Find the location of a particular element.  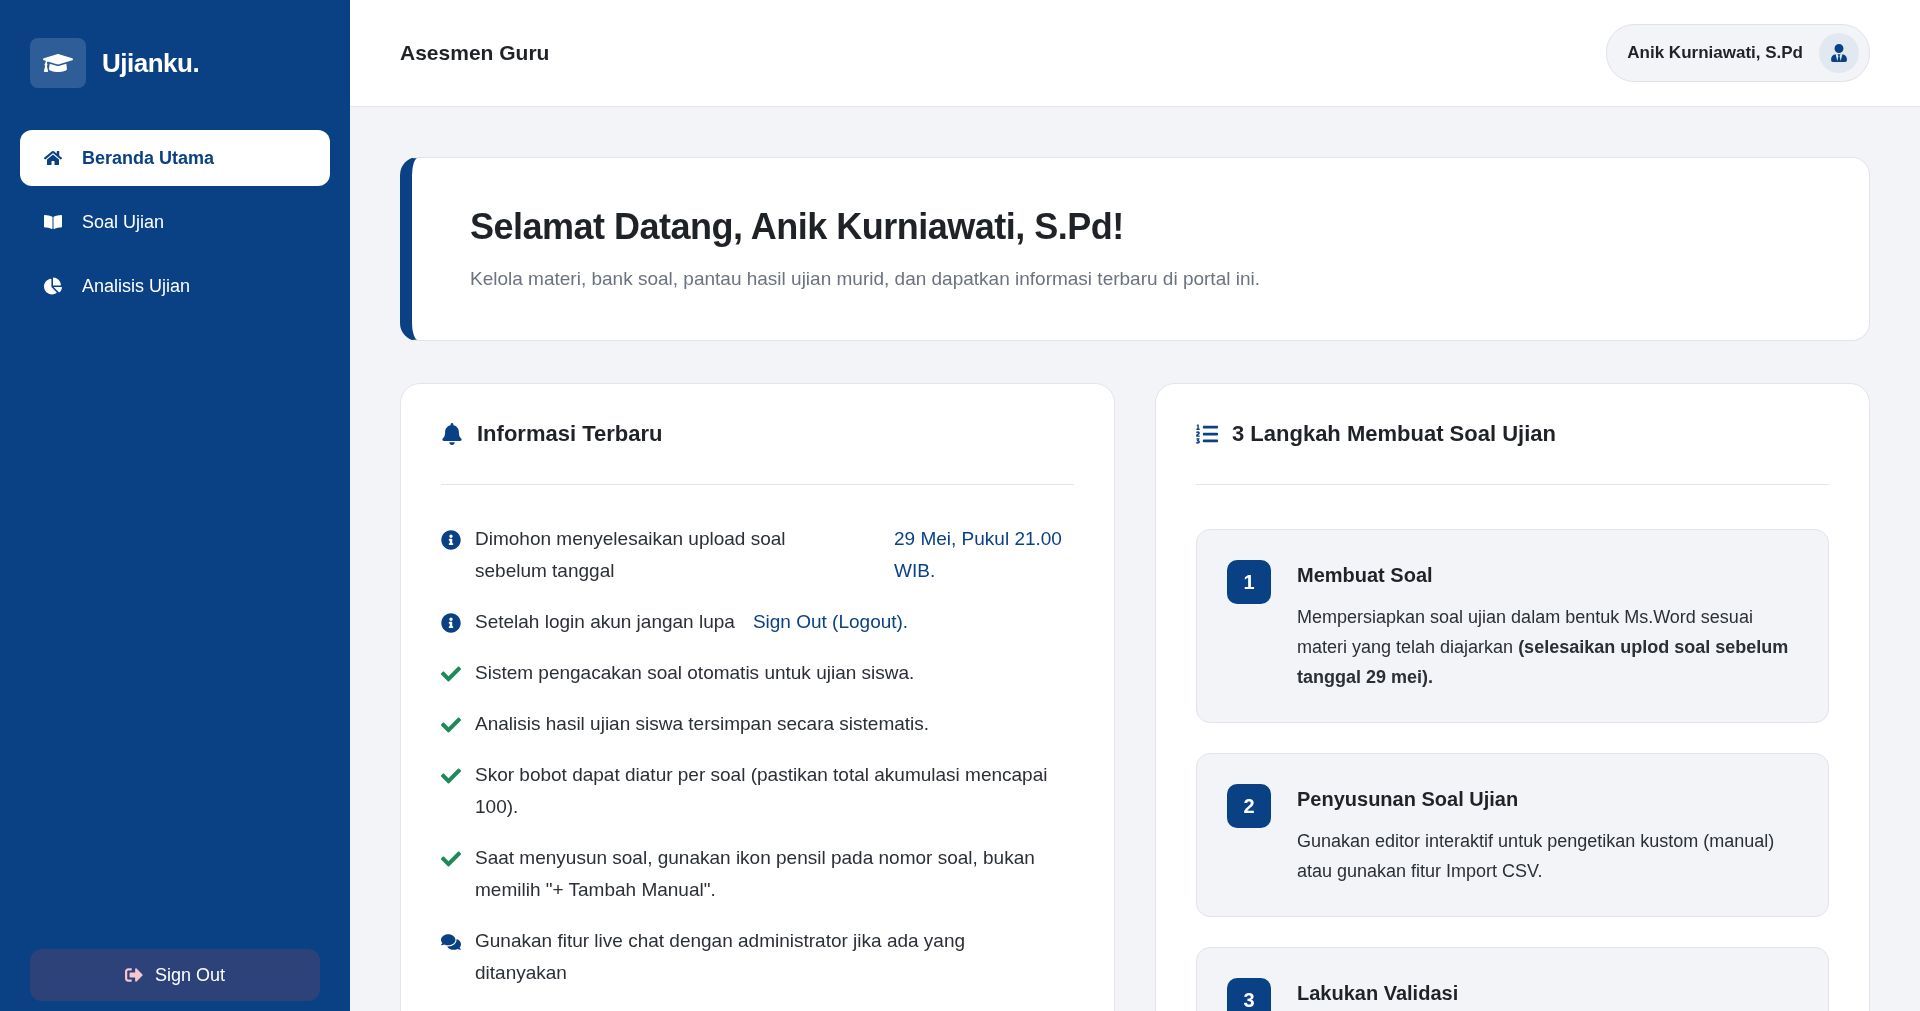

pie-chart-icon is located at coordinates (53, 286).